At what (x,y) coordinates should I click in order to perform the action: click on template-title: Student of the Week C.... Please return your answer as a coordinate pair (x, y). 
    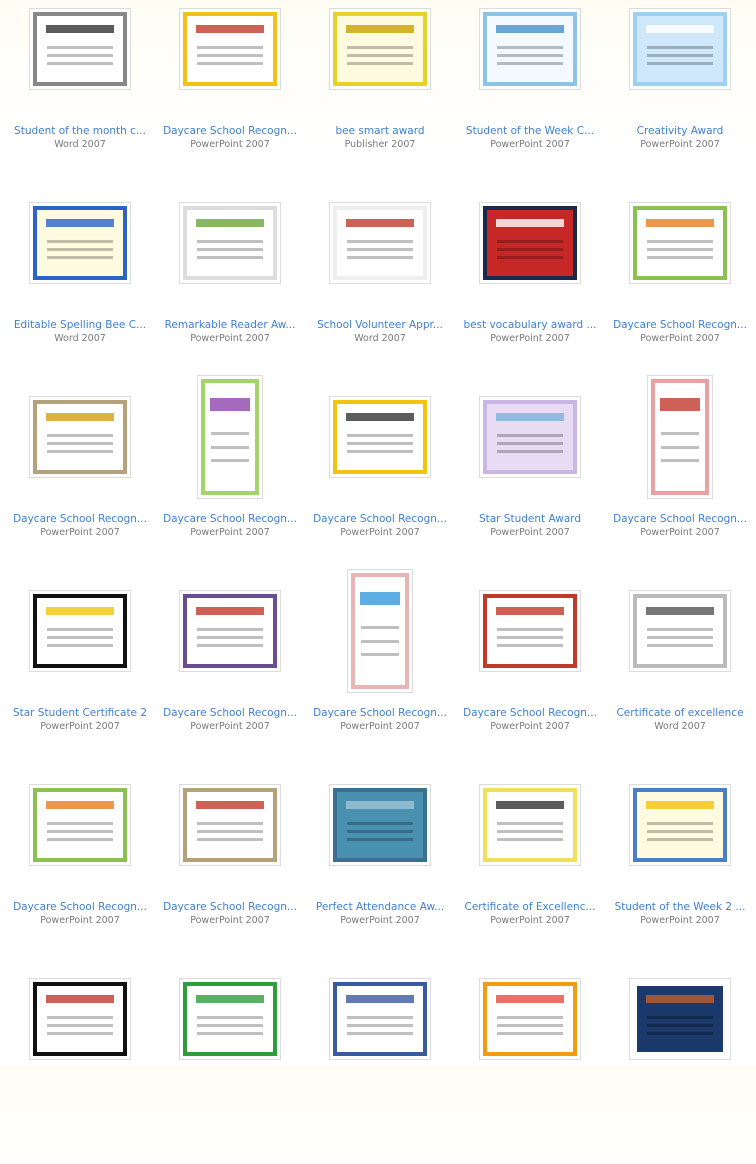
    Looking at the image, I should click on (530, 131).